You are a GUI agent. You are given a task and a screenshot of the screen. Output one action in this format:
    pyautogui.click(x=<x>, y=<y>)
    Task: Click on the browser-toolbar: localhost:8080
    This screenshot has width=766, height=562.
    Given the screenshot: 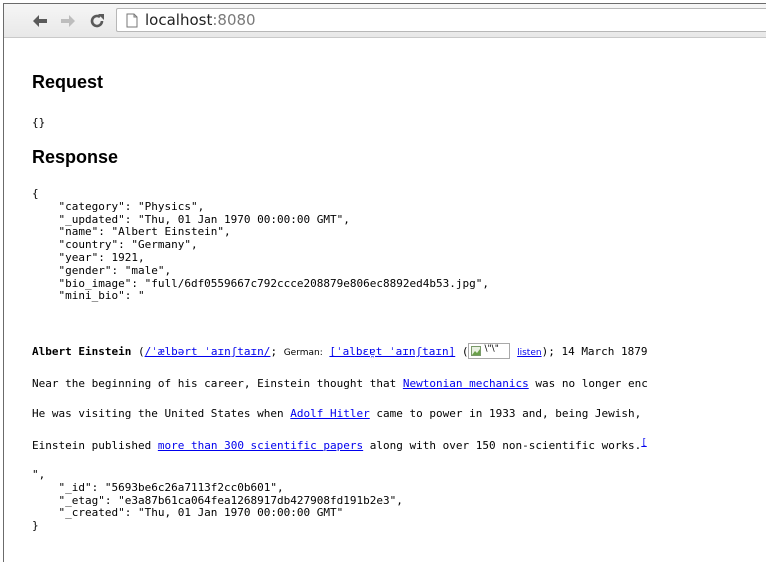 What is the action you would take?
    pyautogui.click(x=385, y=21)
    